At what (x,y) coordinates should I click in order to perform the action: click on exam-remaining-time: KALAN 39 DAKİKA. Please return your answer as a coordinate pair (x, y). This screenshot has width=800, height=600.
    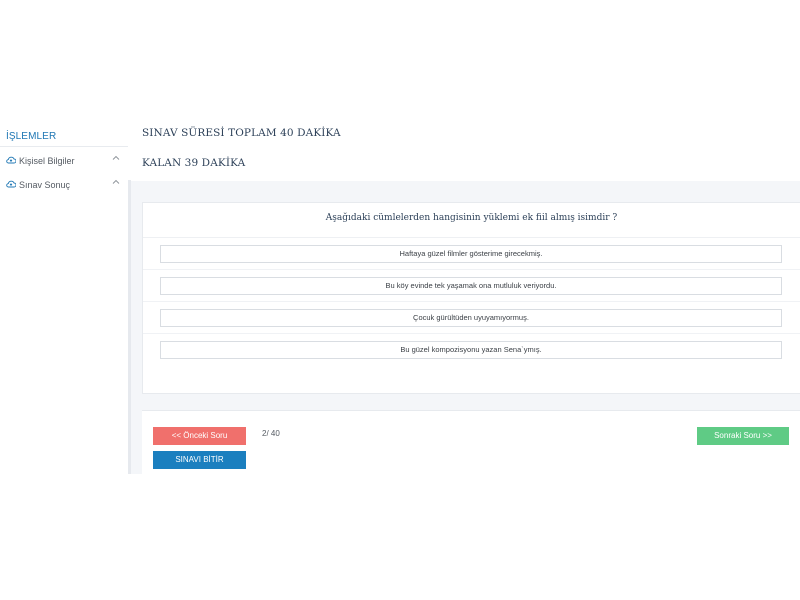
    Looking at the image, I should click on (194, 163).